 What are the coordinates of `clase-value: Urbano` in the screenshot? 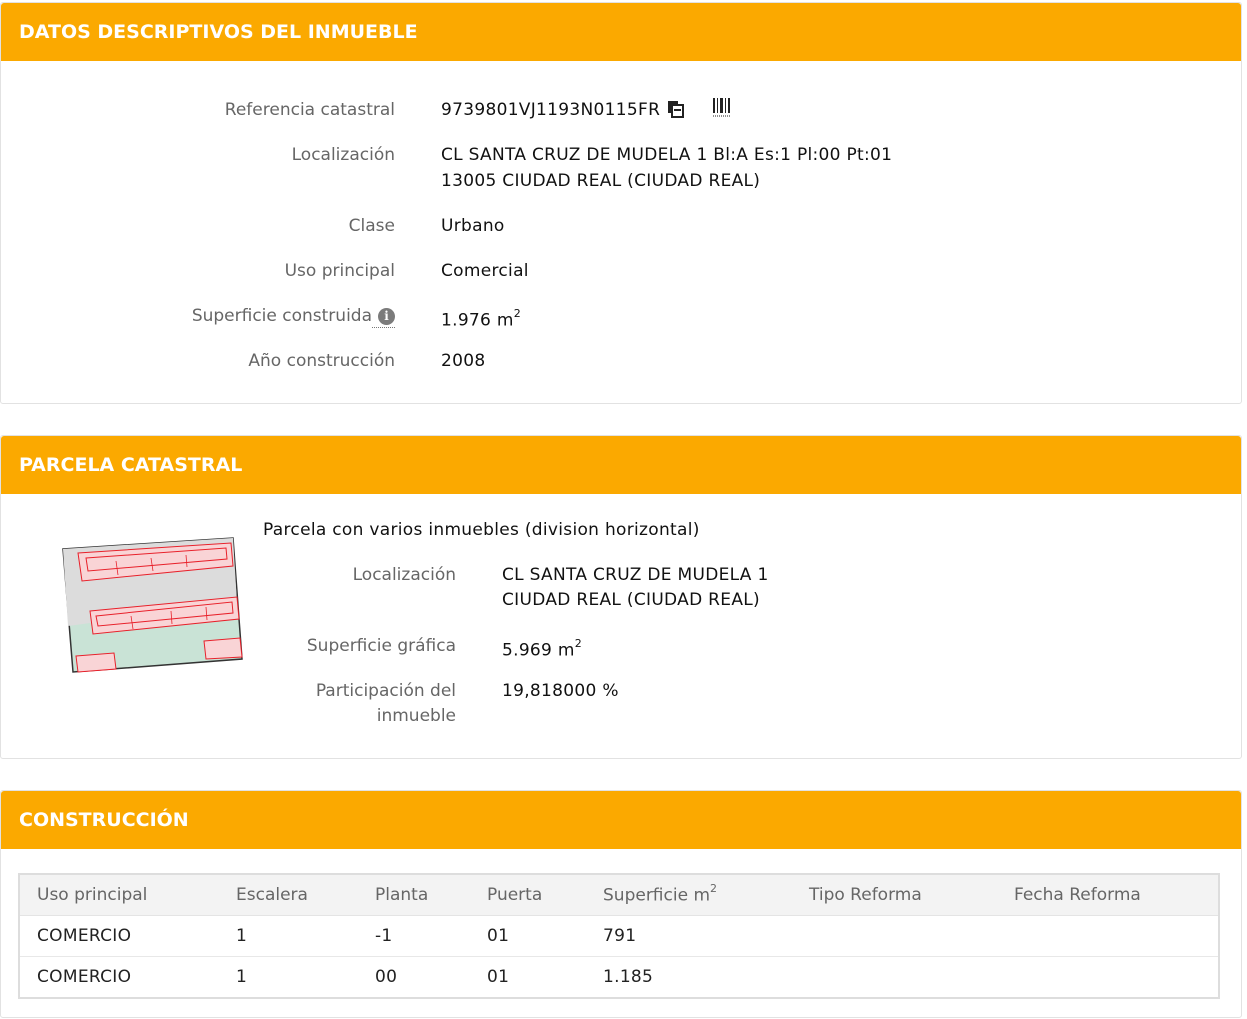 It's located at (473, 226).